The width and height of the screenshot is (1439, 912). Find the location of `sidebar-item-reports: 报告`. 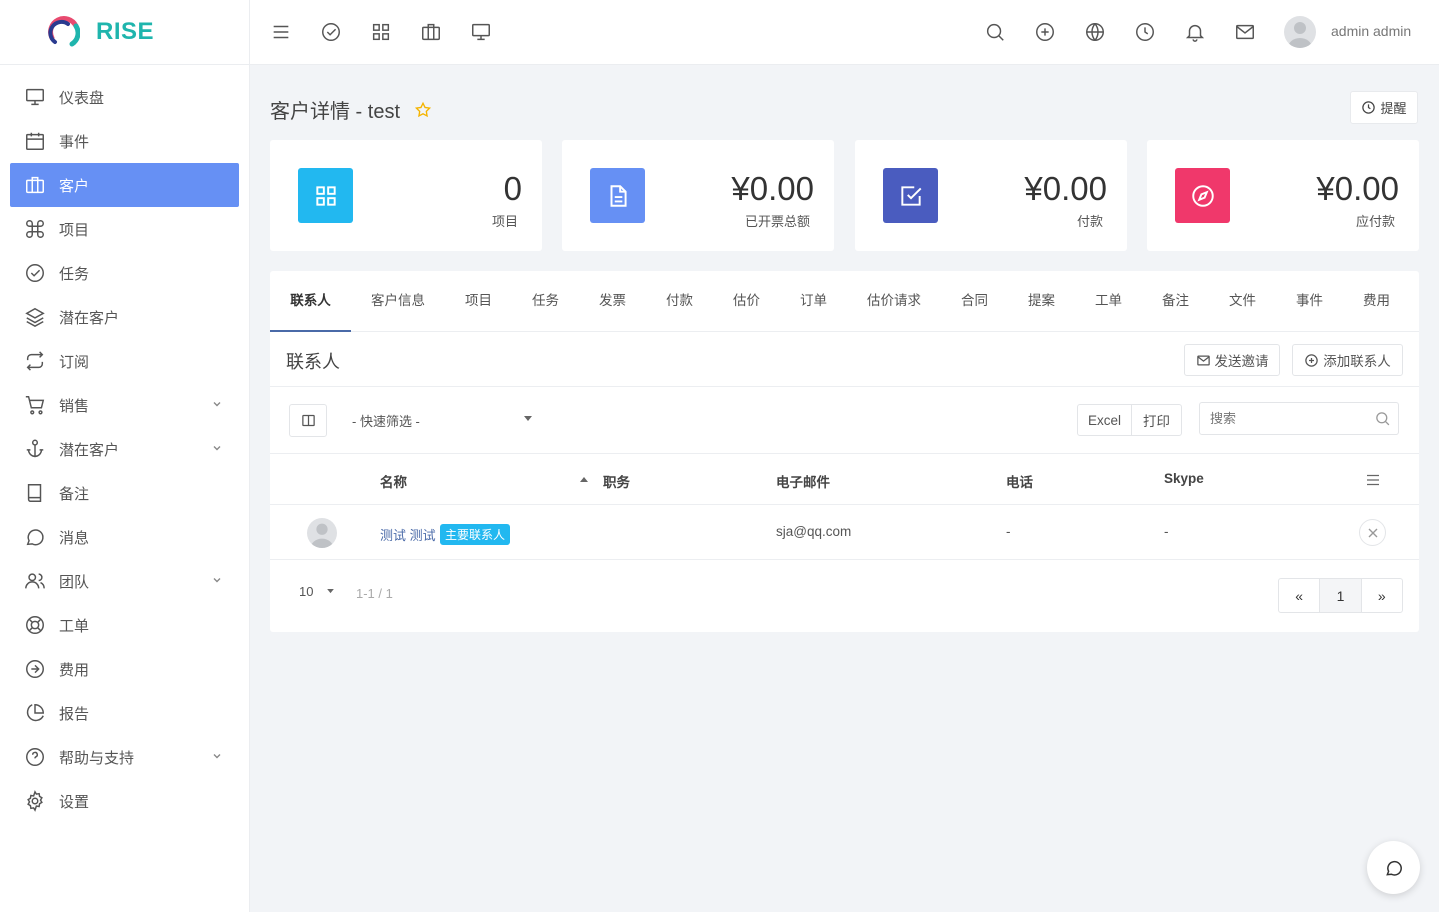

sidebar-item-reports: 报告 is located at coordinates (124, 713).